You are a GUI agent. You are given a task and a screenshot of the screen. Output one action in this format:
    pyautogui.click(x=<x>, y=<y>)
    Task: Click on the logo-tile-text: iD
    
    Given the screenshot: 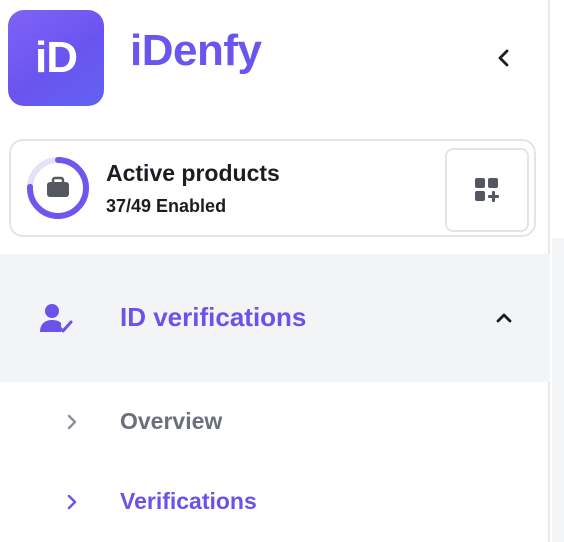 What is the action you would take?
    pyautogui.click(x=56, y=57)
    